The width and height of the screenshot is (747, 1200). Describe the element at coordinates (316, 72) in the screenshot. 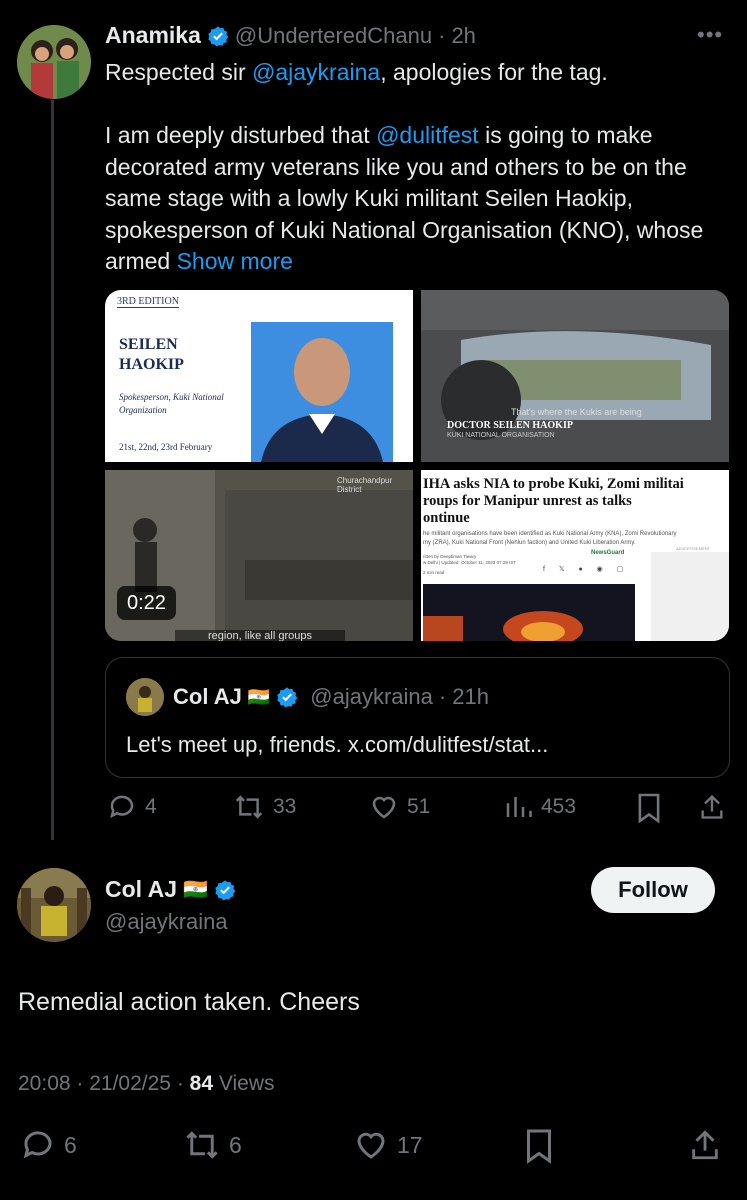

I see `mention-ajaykraina: @ajaykraina` at that location.